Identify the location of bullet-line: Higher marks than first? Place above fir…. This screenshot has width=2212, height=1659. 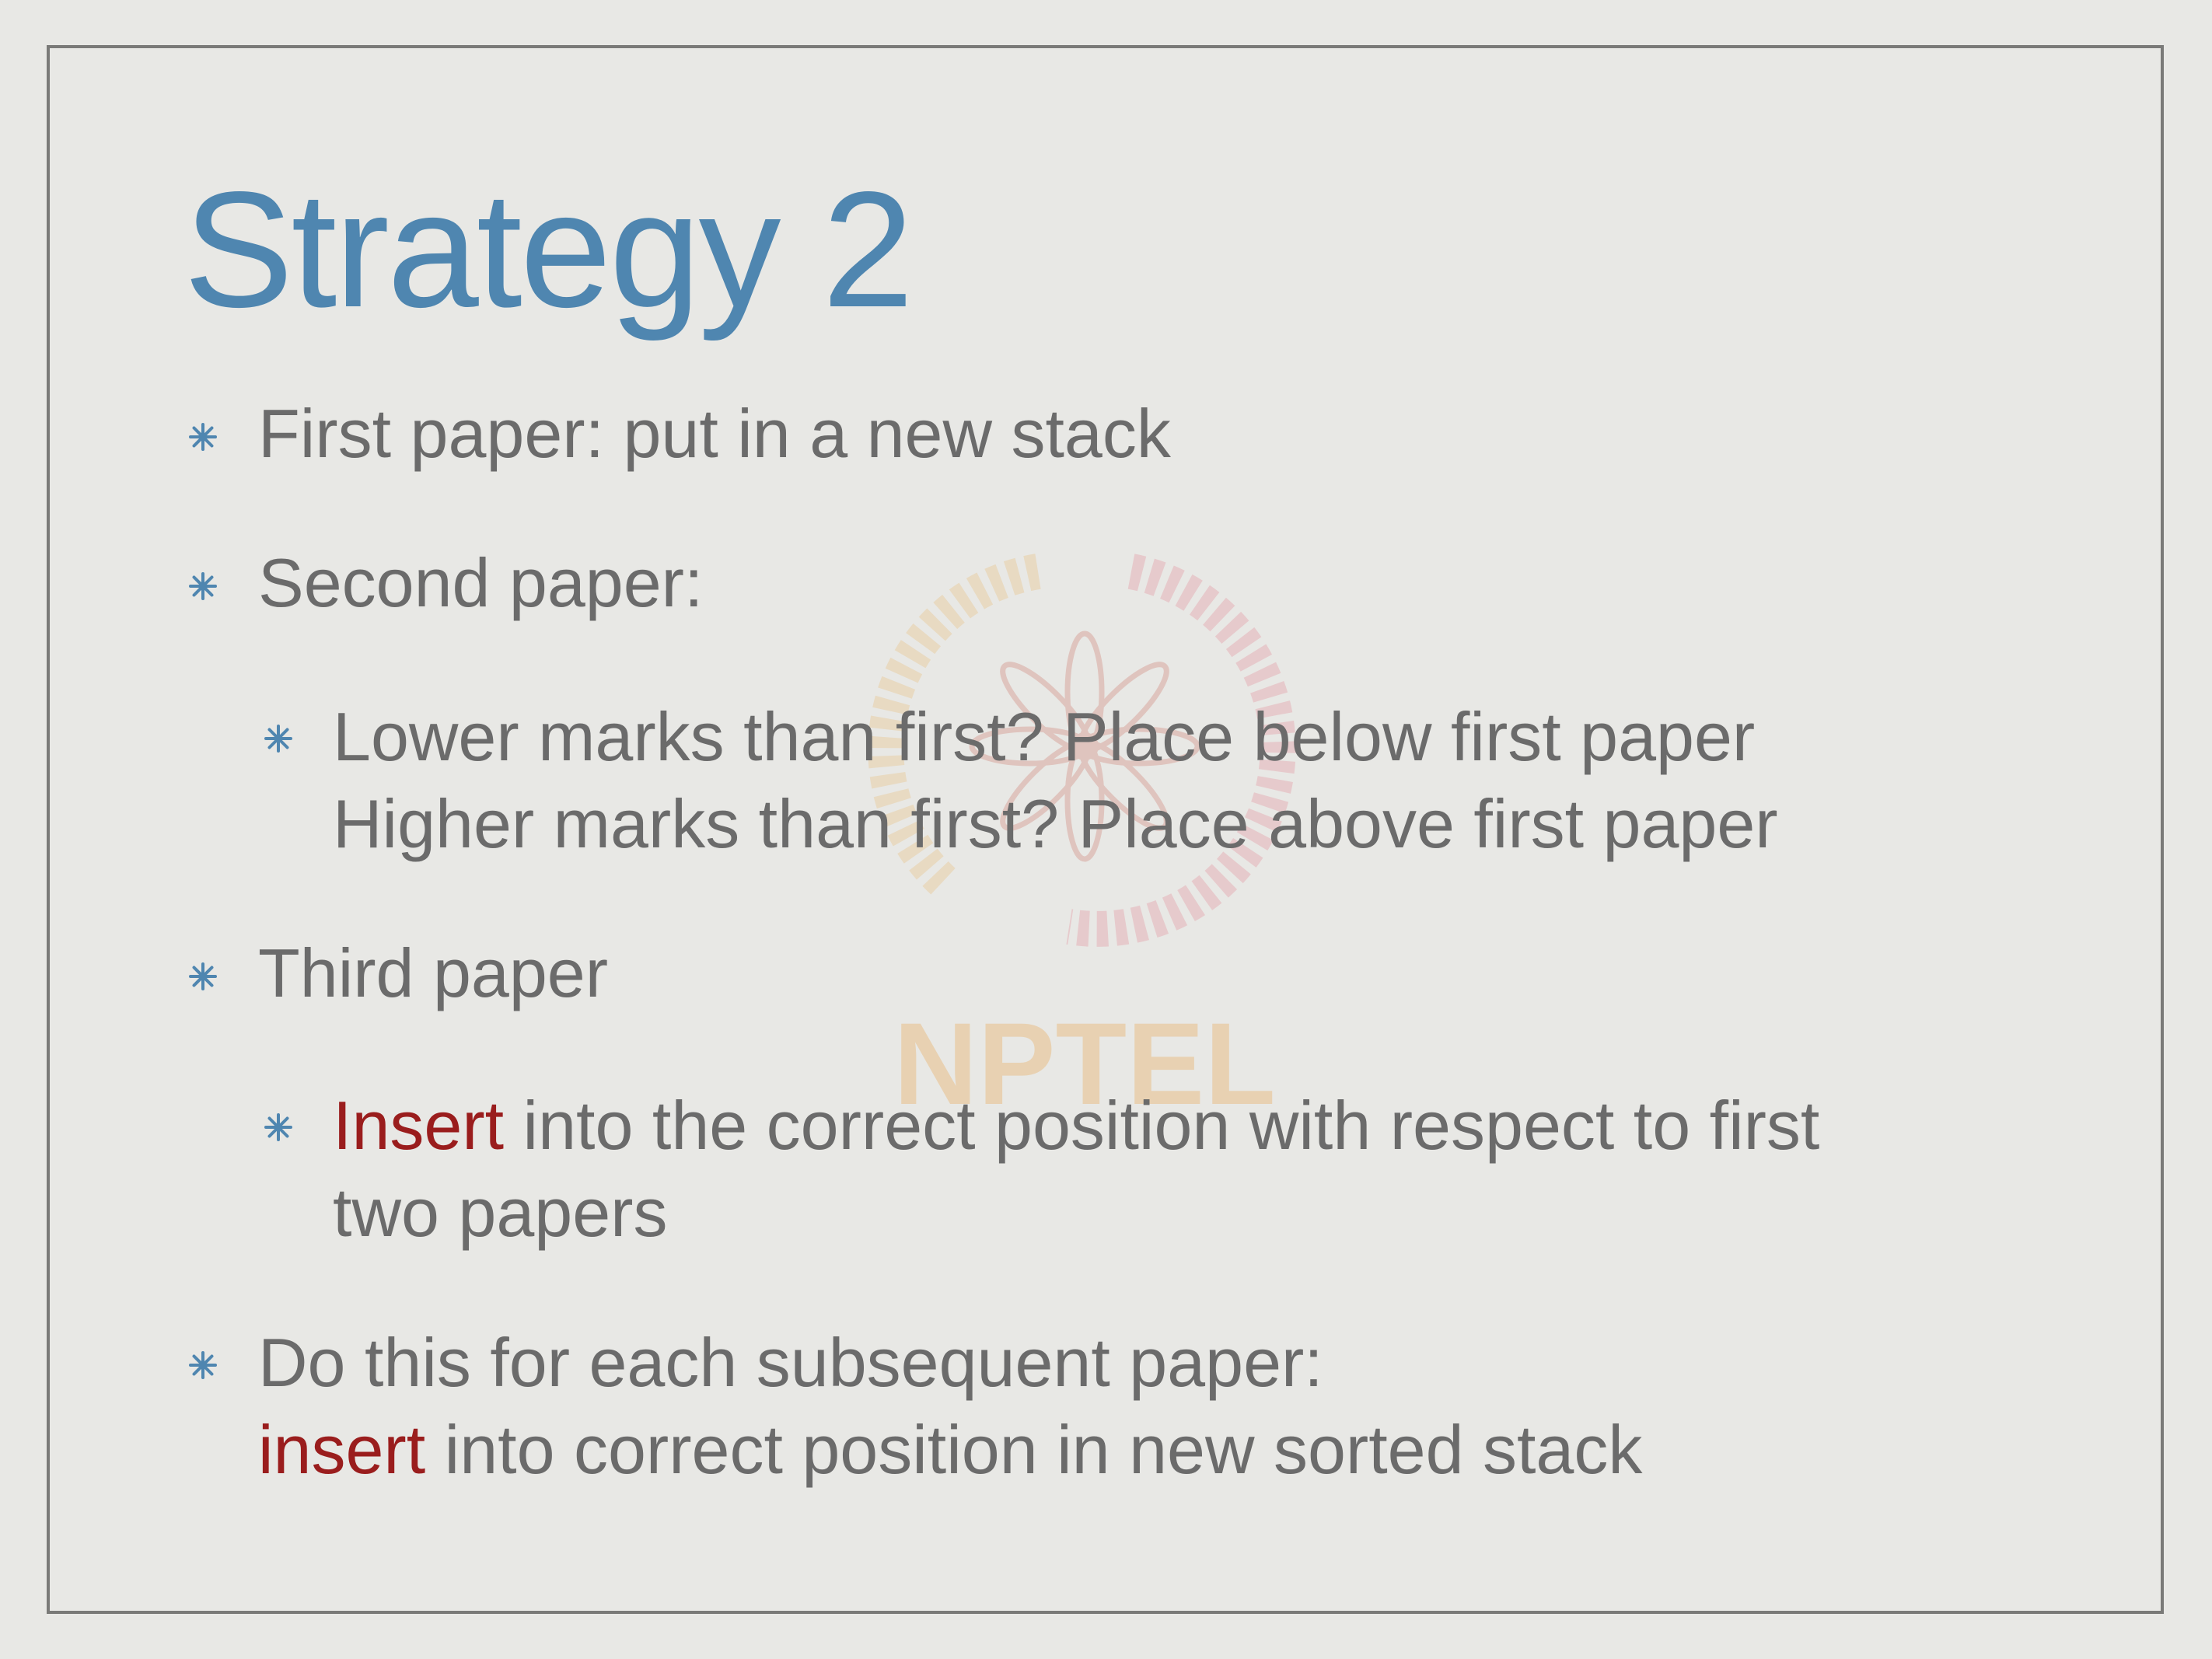
(1055, 823).